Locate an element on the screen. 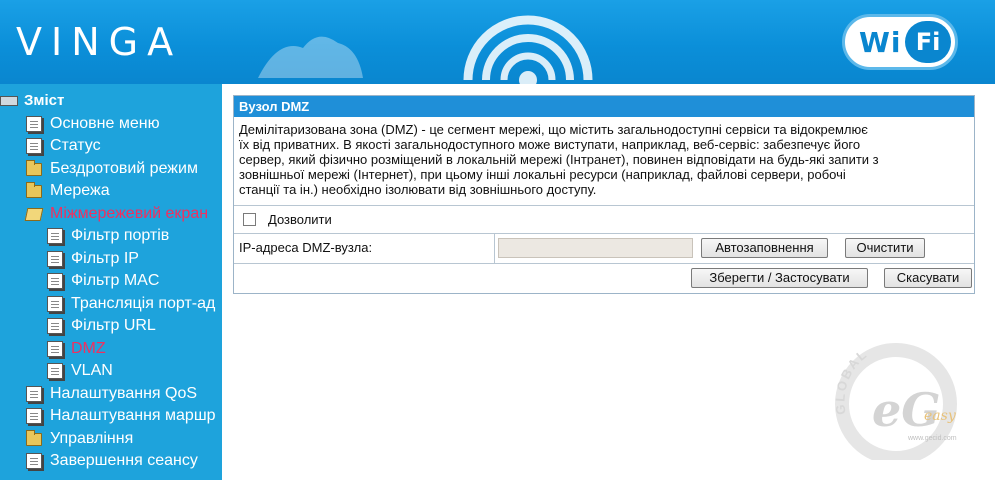 The height and width of the screenshot is (480, 995). watermark-url: www.gecid.com is located at coordinates (932, 438).